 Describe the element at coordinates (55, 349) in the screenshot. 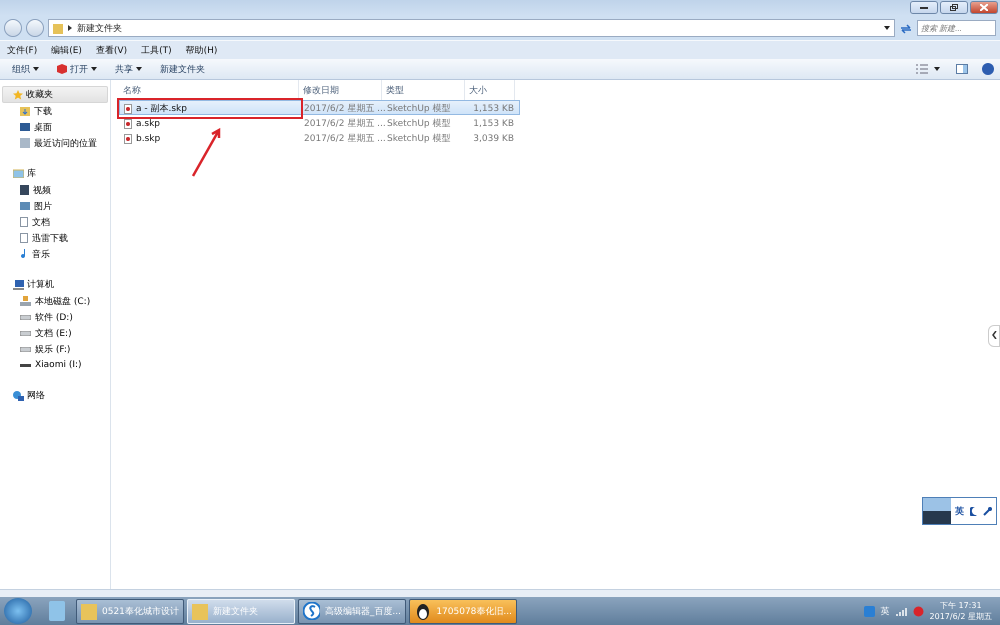

I see `sidebar-item: 娱乐 (F:)` at that location.